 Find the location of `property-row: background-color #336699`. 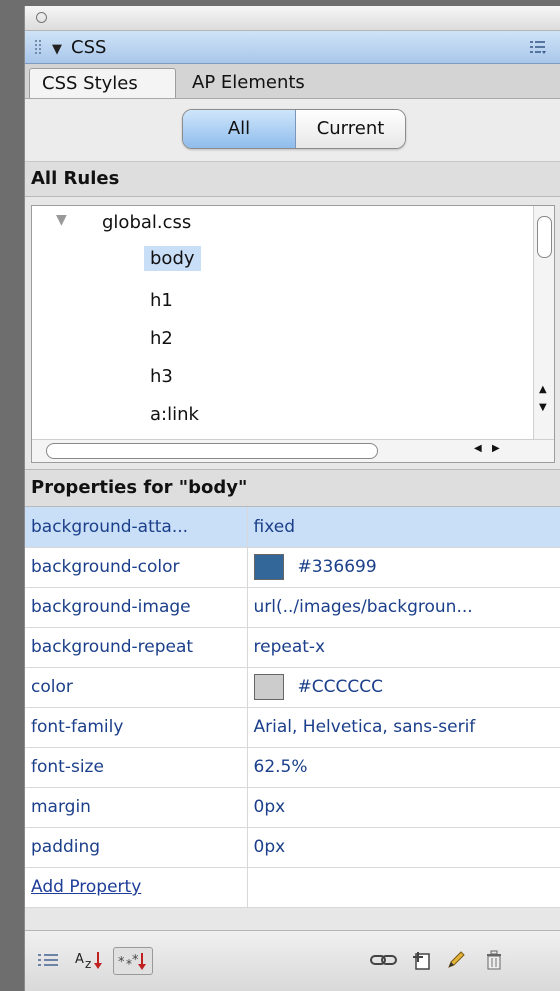

property-row: background-color #336699 is located at coordinates (292, 567).